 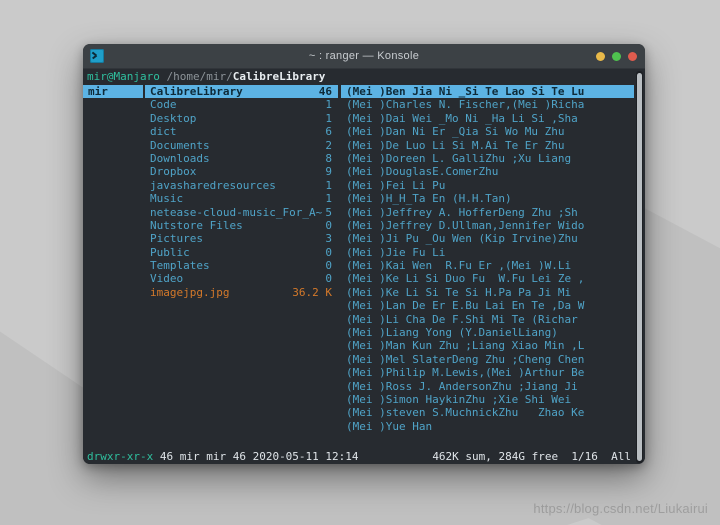 I want to click on preview-list-item-label: (Mei )DouglasE.ComerZhu, so click(x=422, y=172).